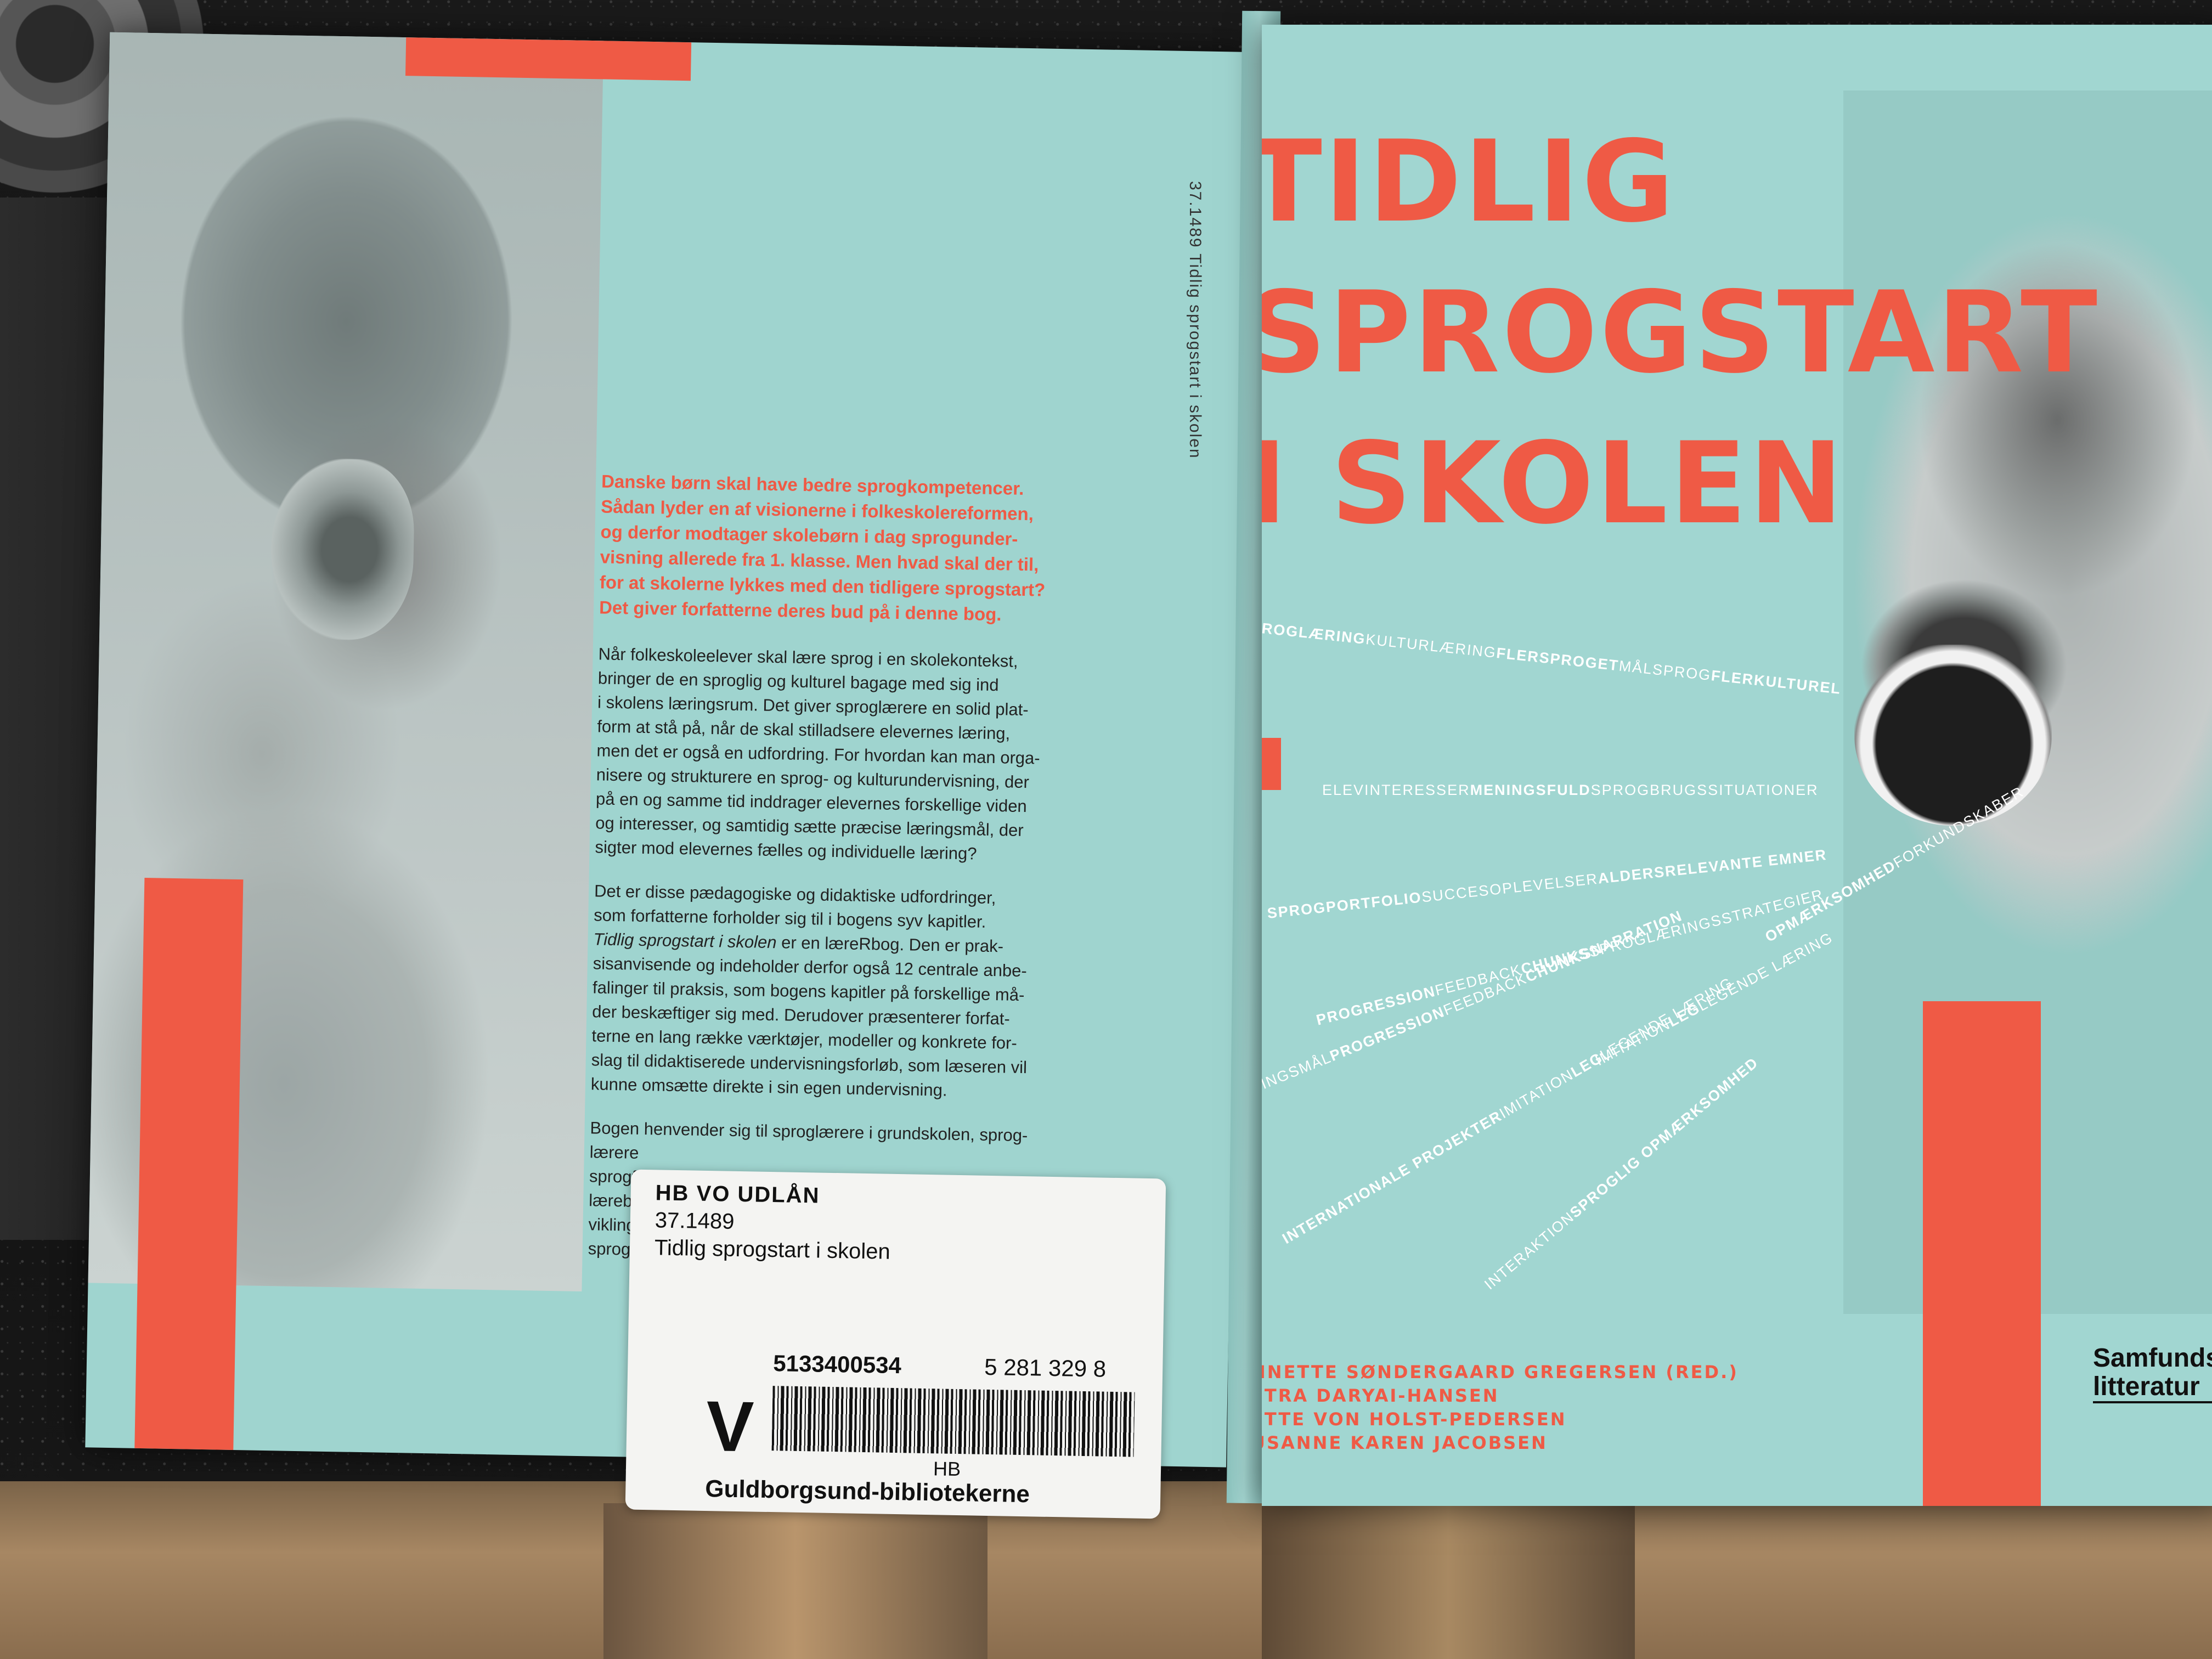  Describe the element at coordinates (1431, 646) in the screenshot. I see `keyword: KULTURLÆRING` at that location.